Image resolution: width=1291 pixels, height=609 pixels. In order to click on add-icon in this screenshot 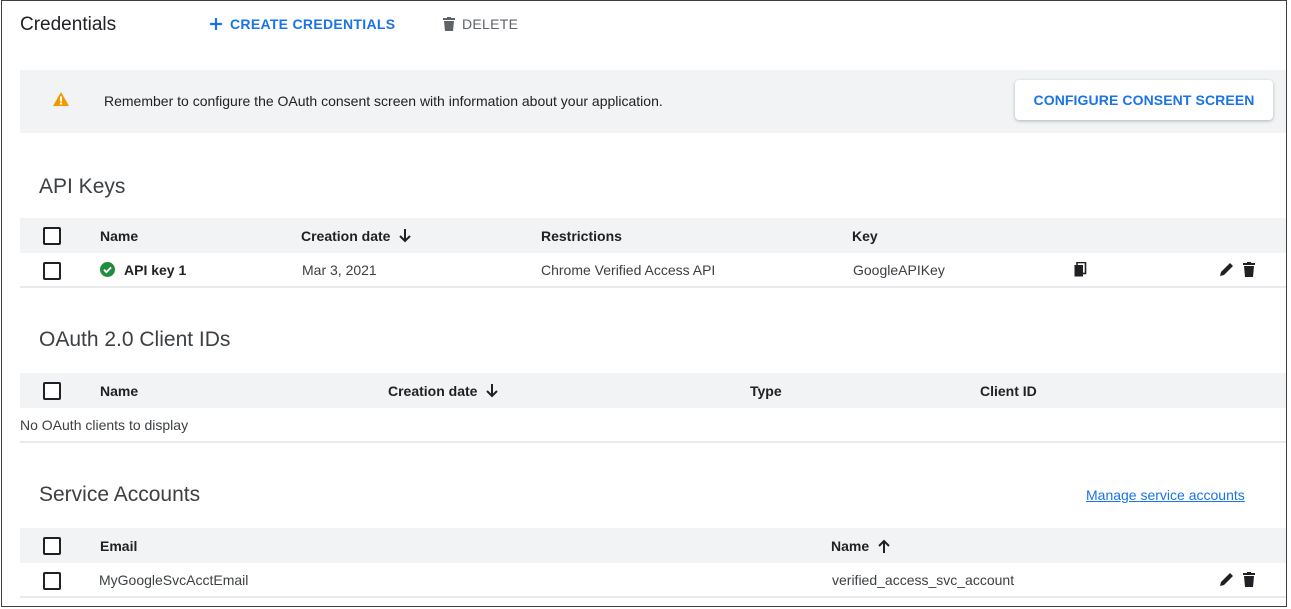, I will do `click(216, 24)`.